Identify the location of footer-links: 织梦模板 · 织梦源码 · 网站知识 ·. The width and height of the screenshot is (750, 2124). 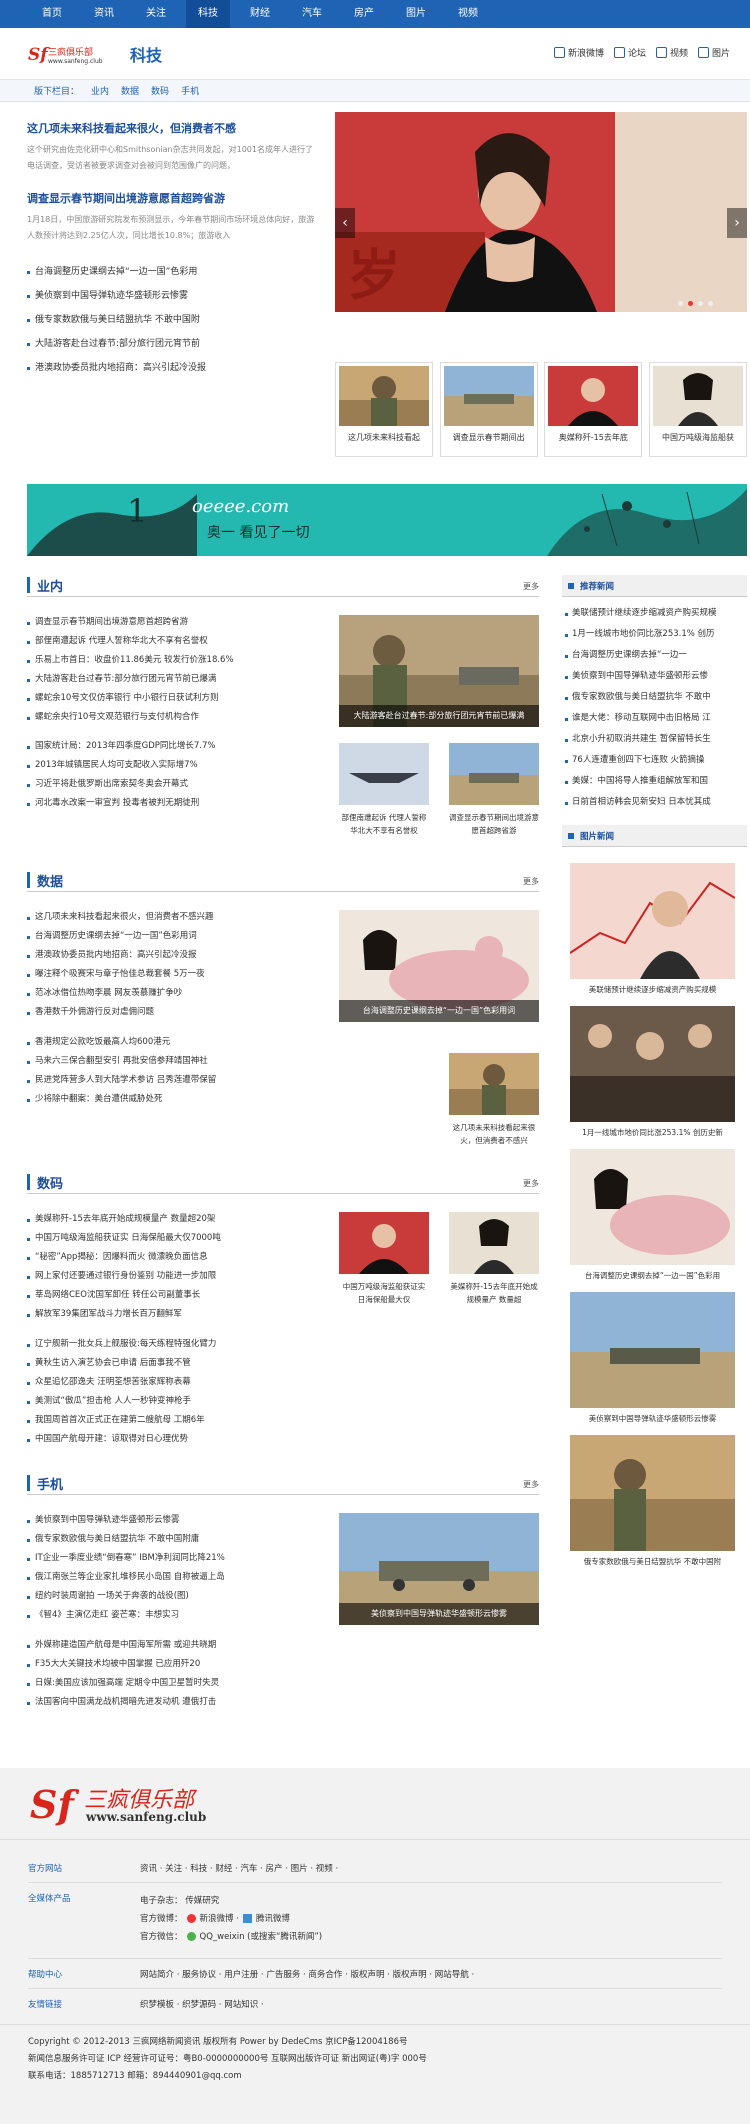
(202, 2004).